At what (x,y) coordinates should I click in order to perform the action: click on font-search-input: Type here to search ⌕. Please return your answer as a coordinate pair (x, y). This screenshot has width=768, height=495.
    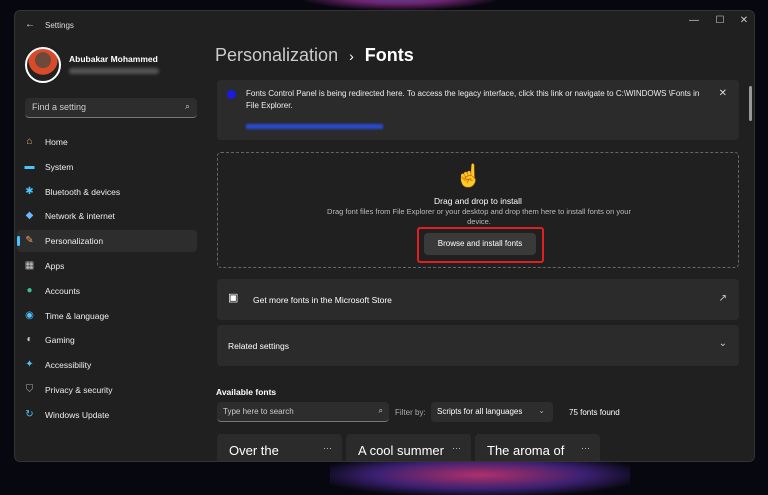
    Looking at the image, I should click on (303, 412).